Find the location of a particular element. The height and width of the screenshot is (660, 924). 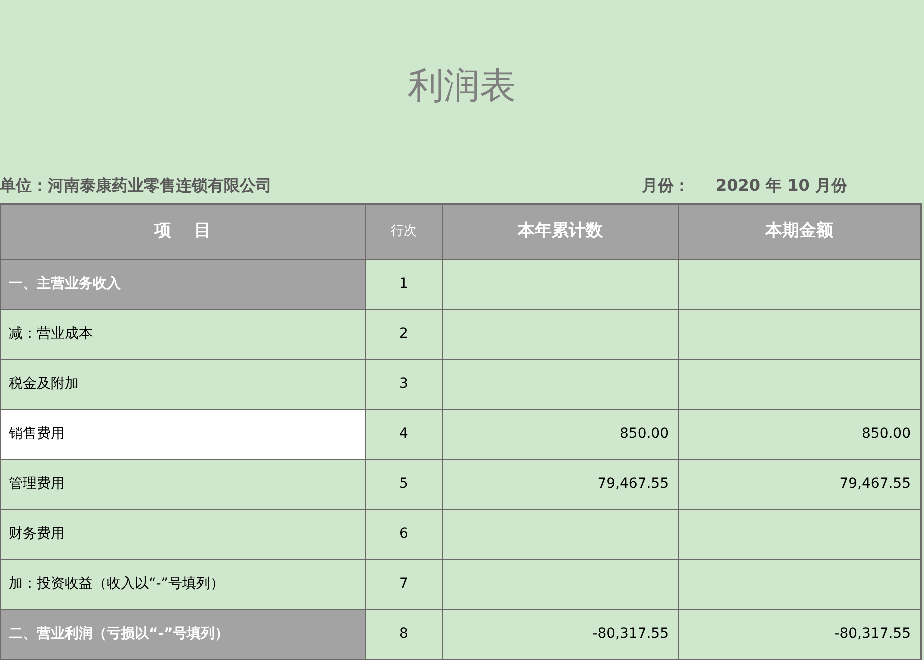

table-cell: 销售费用 is located at coordinates (183, 434).